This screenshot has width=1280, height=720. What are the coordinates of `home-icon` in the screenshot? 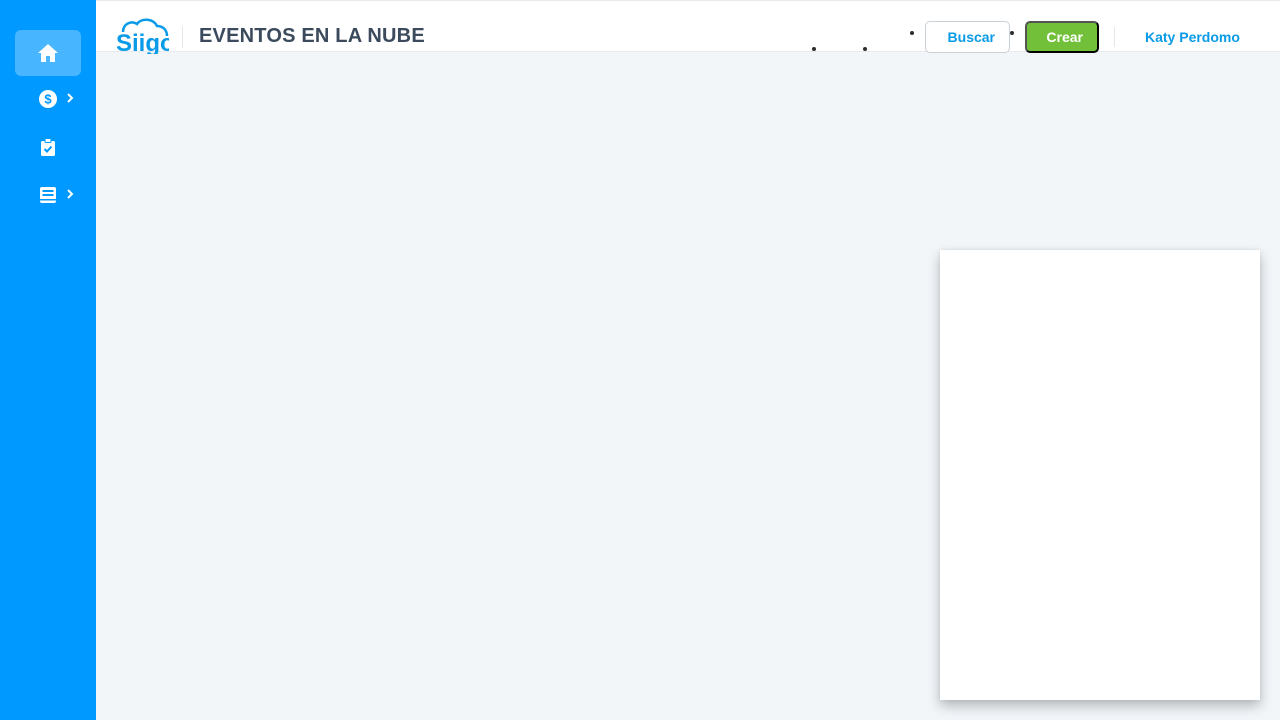 It's located at (48, 53).